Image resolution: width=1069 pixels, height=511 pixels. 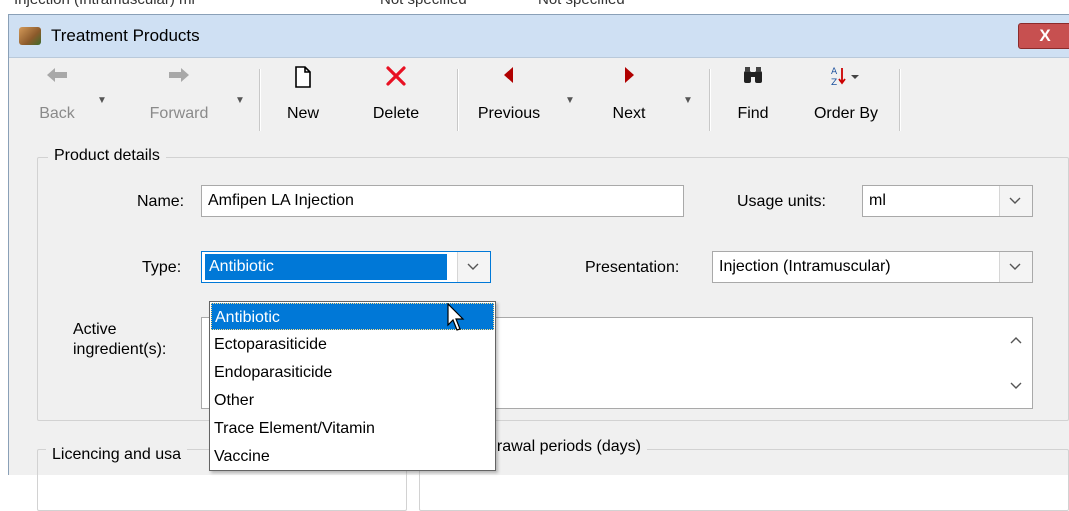 What do you see at coordinates (632, 267) in the screenshot?
I see `presentation-label: Presentation:` at bounding box center [632, 267].